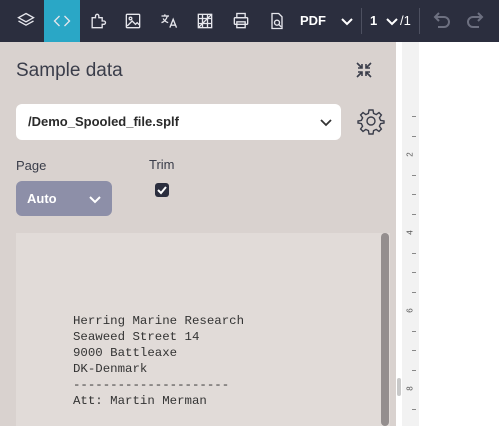 The height and width of the screenshot is (426, 499). Describe the element at coordinates (62, 21) in the screenshot. I see `code-icon` at that location.